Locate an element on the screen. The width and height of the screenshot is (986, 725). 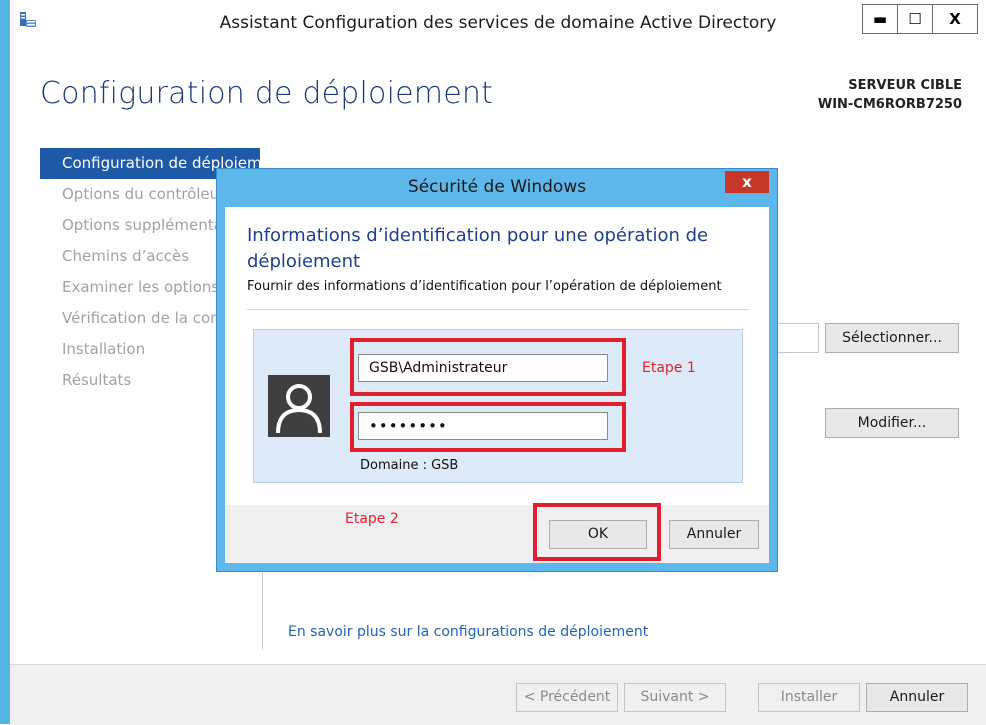
dialog-close-button: x is located at coordinates (747, 182).